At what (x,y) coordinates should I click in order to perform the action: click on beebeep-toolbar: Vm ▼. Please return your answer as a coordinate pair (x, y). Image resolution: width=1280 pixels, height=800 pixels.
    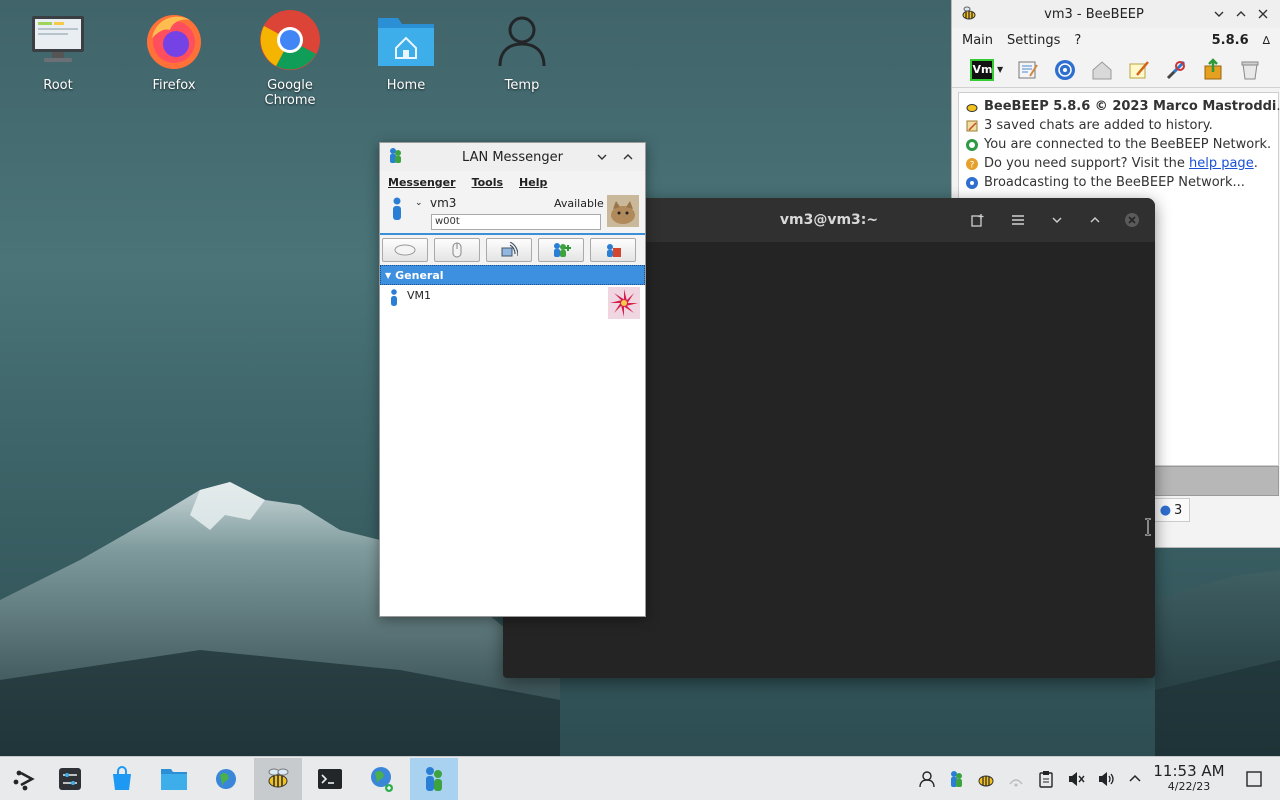
    Looking at the image, I should click on (1116, 70).